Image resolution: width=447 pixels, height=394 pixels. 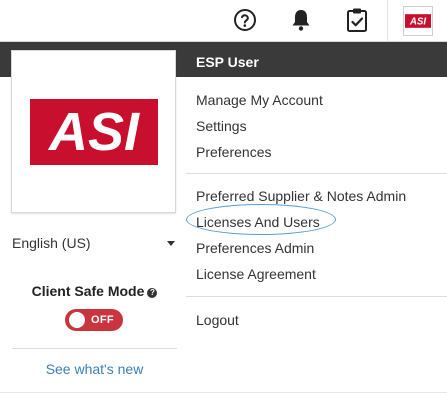 What do you see at coordinates (245, 20) in the screenshot?
I see `help-circle-icon` at bounding box center [245, 20].